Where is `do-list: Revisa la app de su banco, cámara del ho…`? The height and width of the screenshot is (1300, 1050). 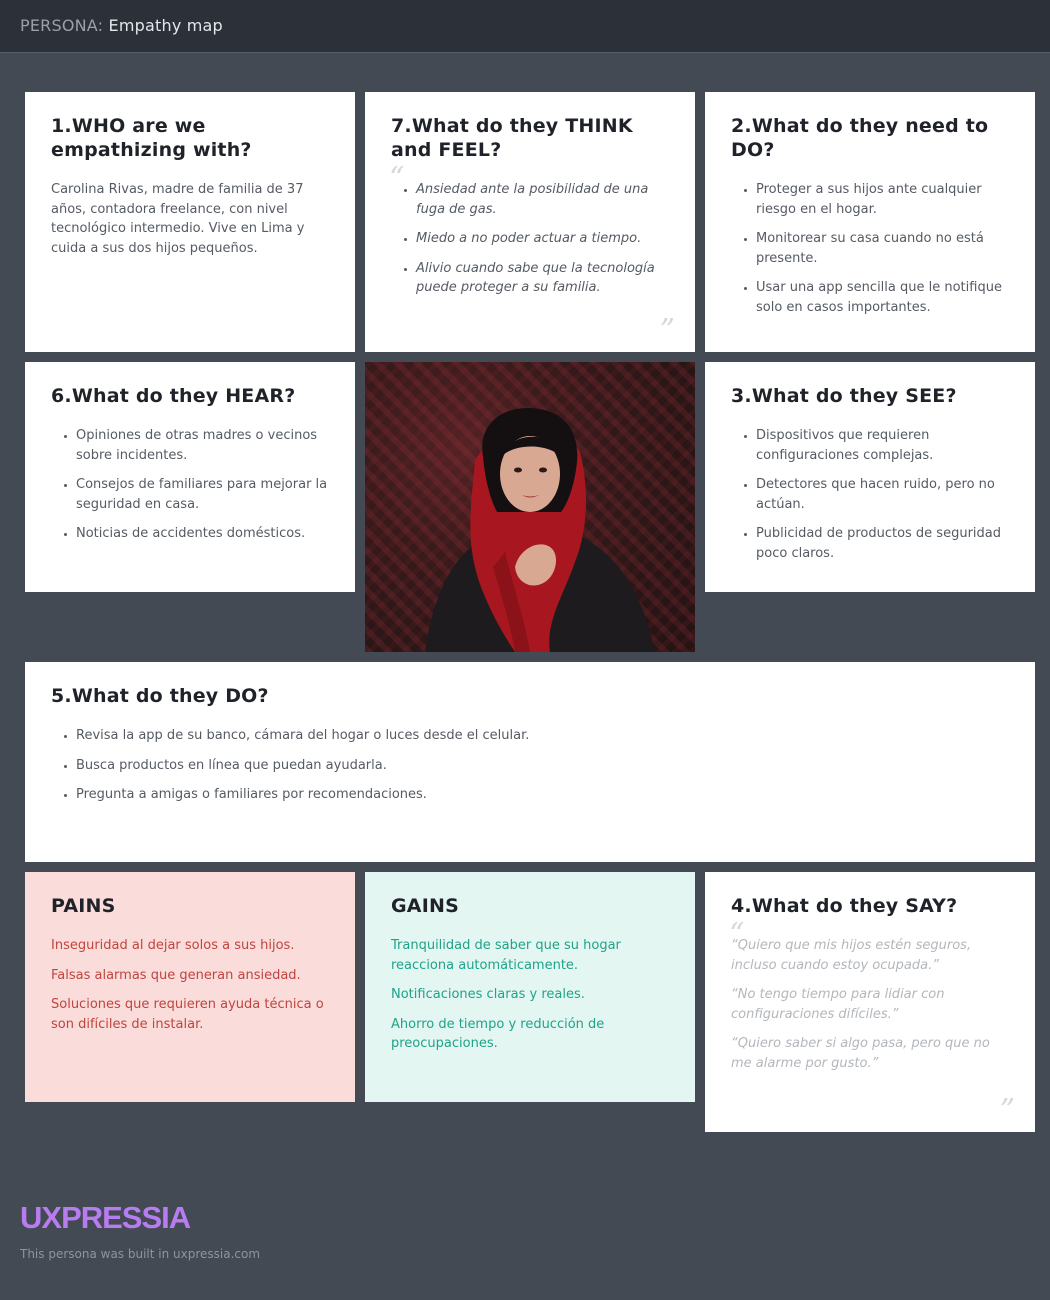
do-list: Revisa la app de su banco, cámara del ho… is located at coordinates (530, 765).